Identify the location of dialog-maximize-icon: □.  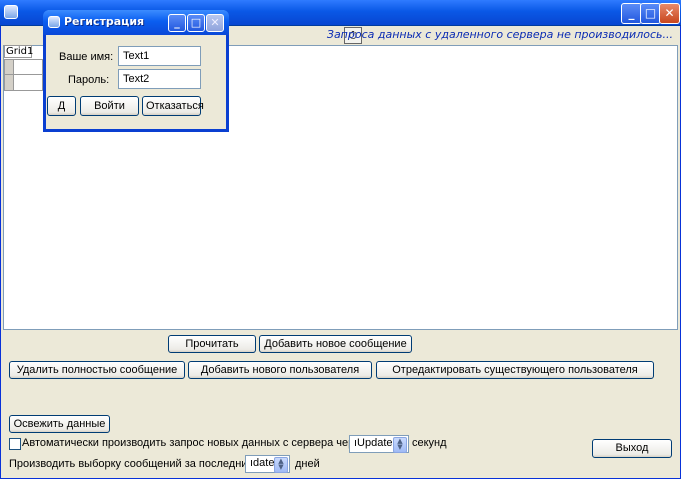
(196, 23).